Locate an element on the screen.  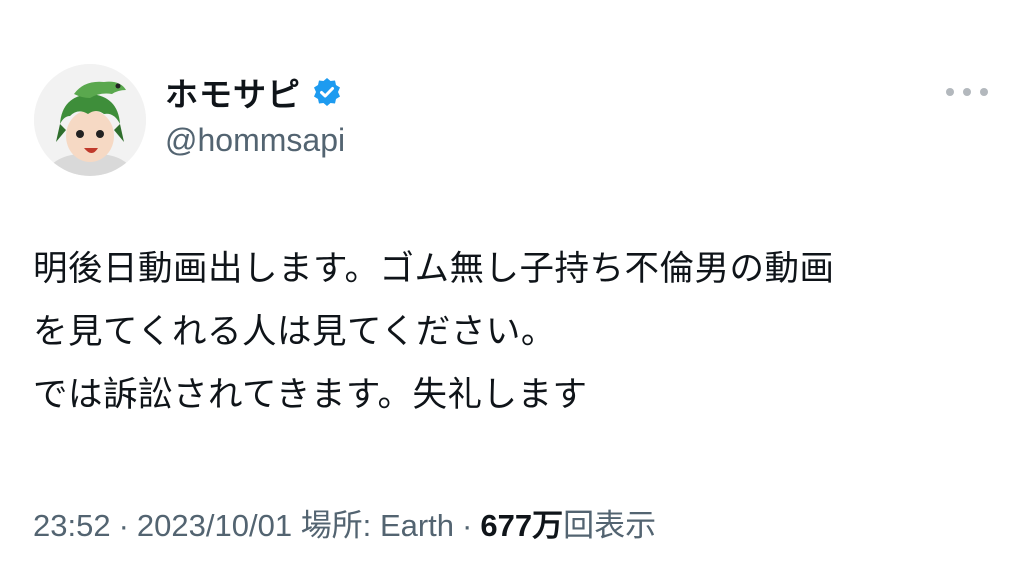
author-block: ホモサピ @hommsapi is located at coordinates (255, 113).